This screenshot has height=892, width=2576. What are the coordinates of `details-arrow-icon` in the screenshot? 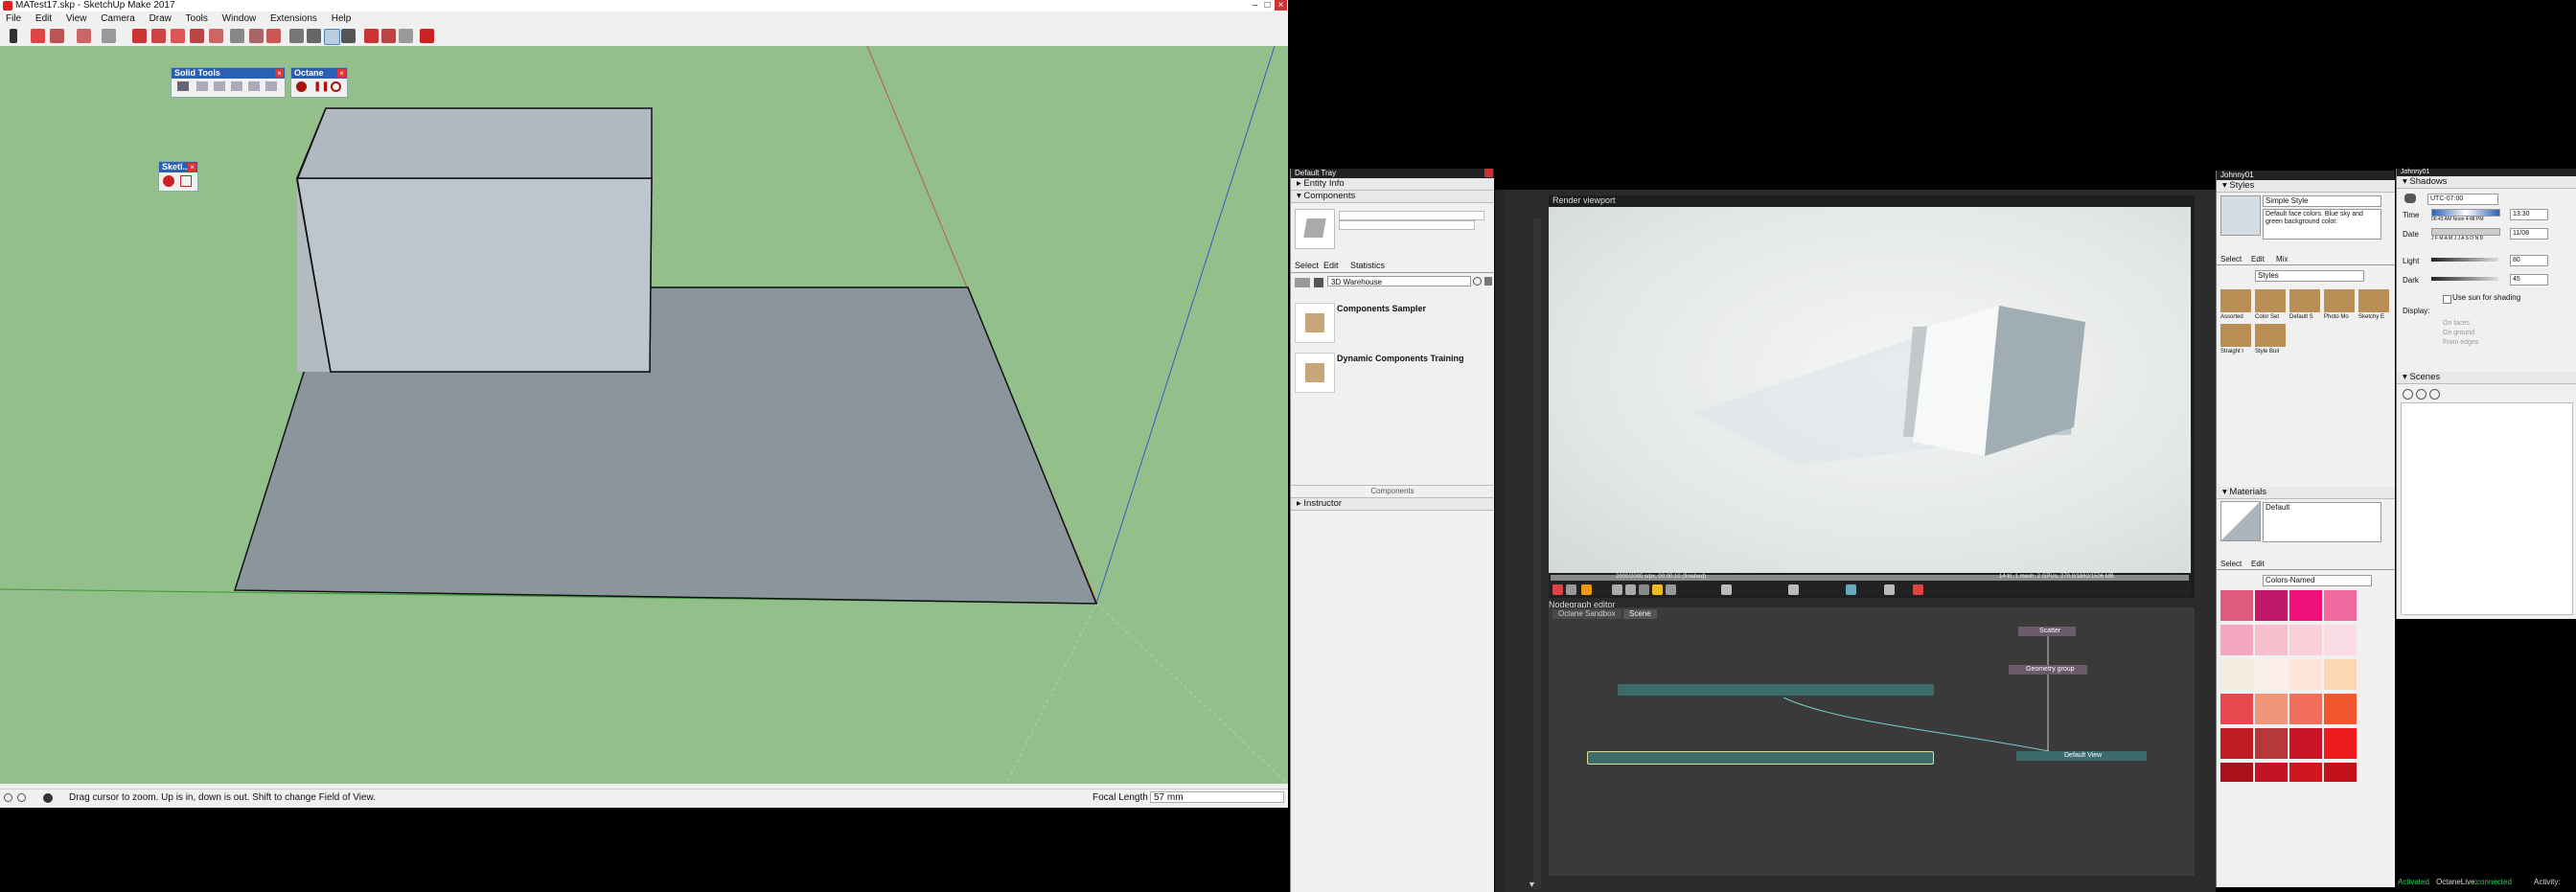 It's located at (1488, 282).